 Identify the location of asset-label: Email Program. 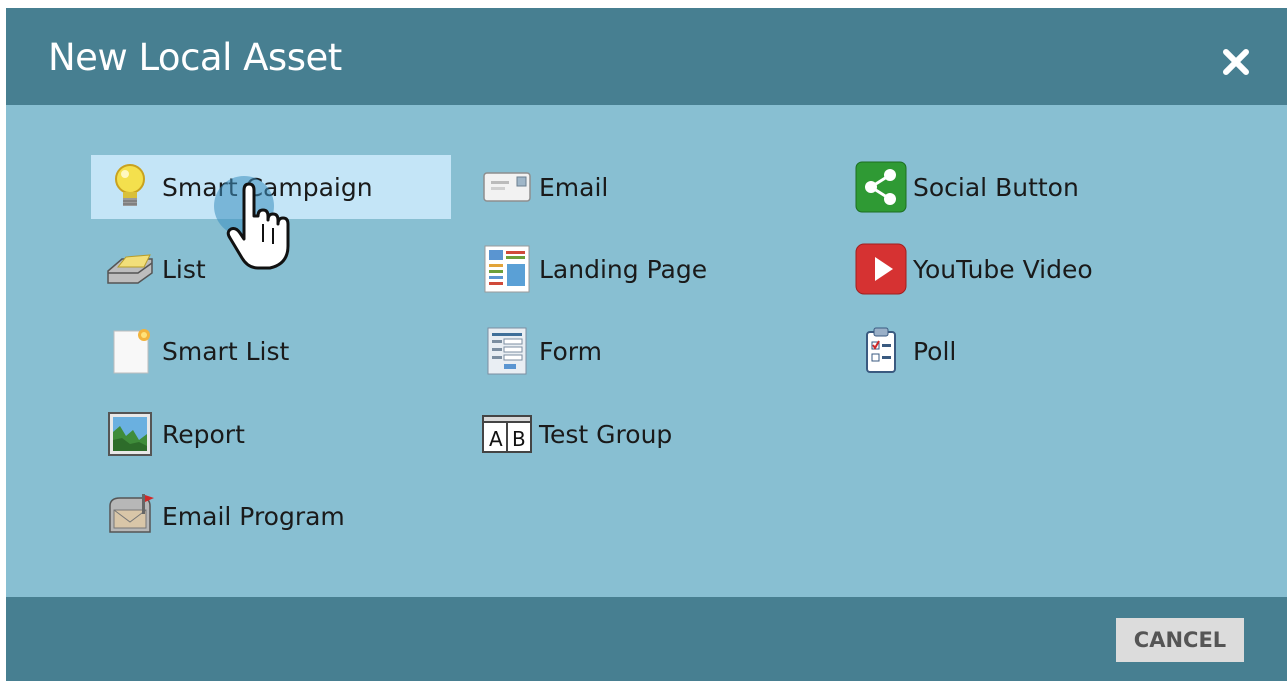
(253, 516).